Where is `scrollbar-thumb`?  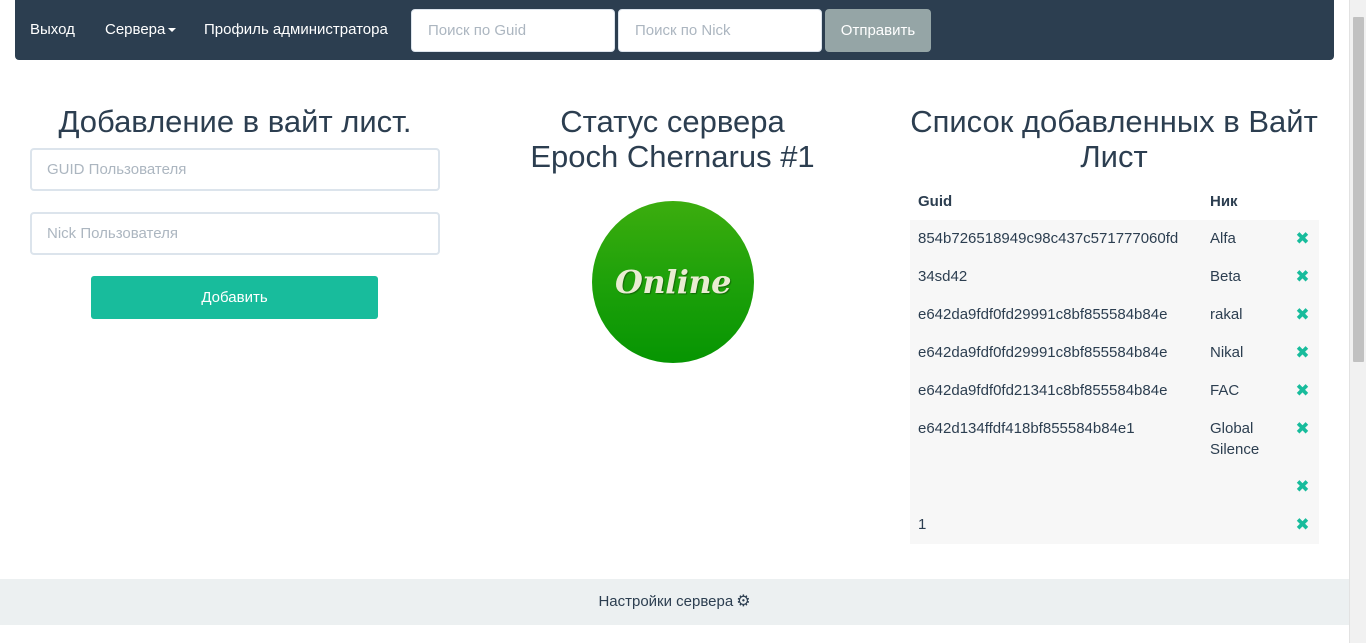 scrollbar-thumb is located at coordinates (1358, 189).